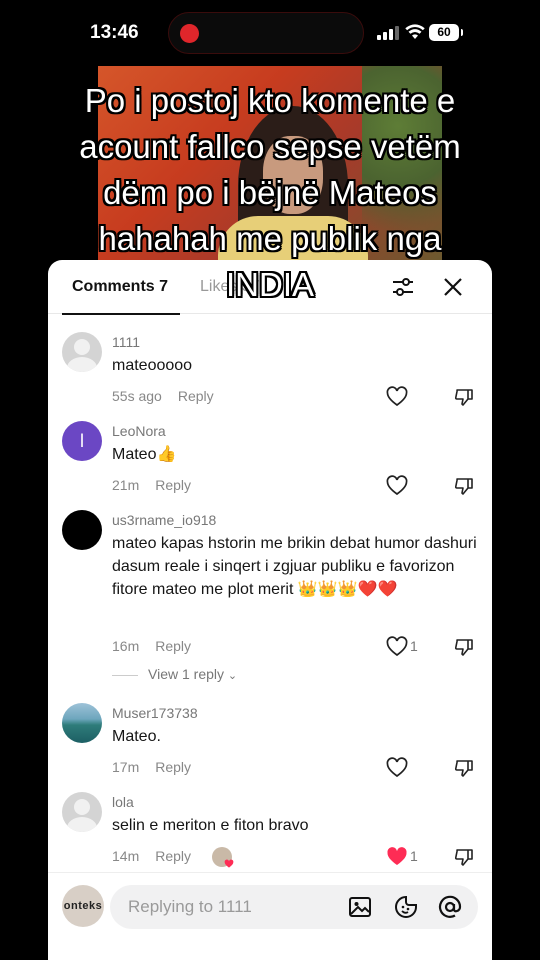 The width and height of the screenshot is (540, 960). I want to click on image-icon, so click(360, 907).